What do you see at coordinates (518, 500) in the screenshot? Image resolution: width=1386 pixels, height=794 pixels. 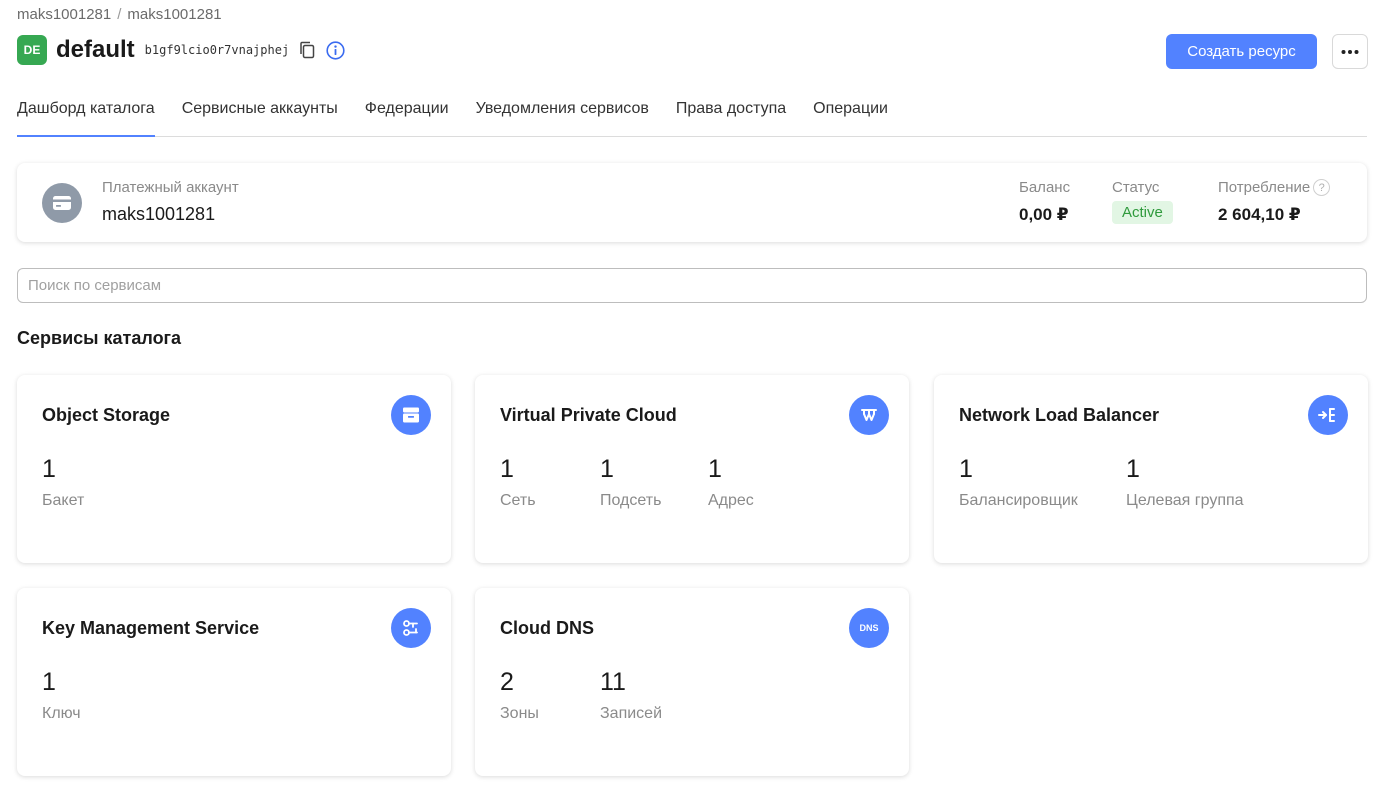 I see `stat-label: Сеть` at bounding box center [518, 500].